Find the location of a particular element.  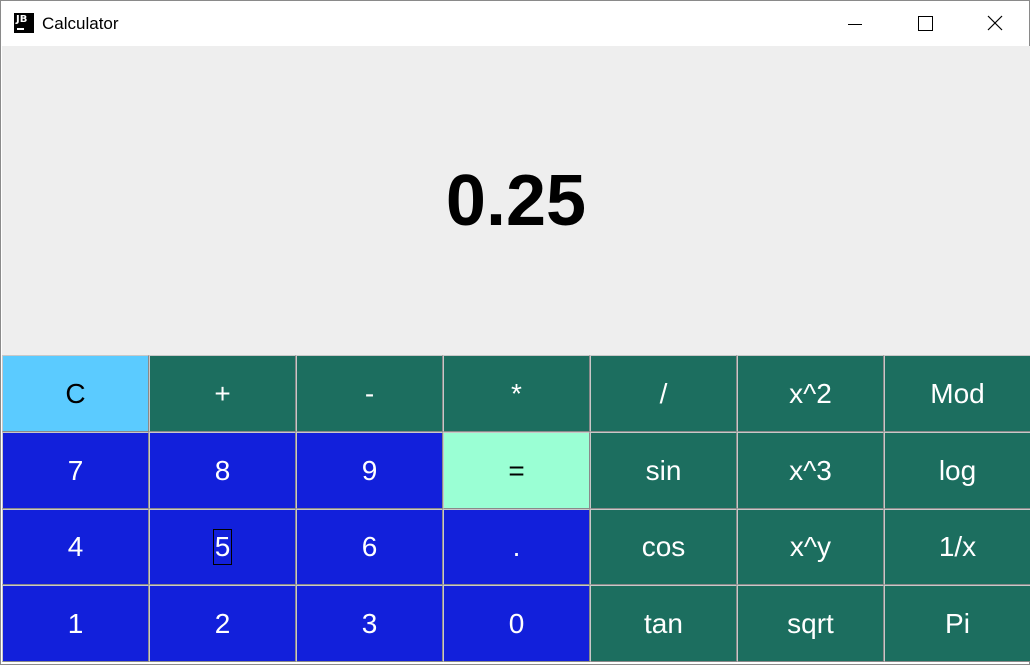

close-icon is located at coordinates (995, 23).